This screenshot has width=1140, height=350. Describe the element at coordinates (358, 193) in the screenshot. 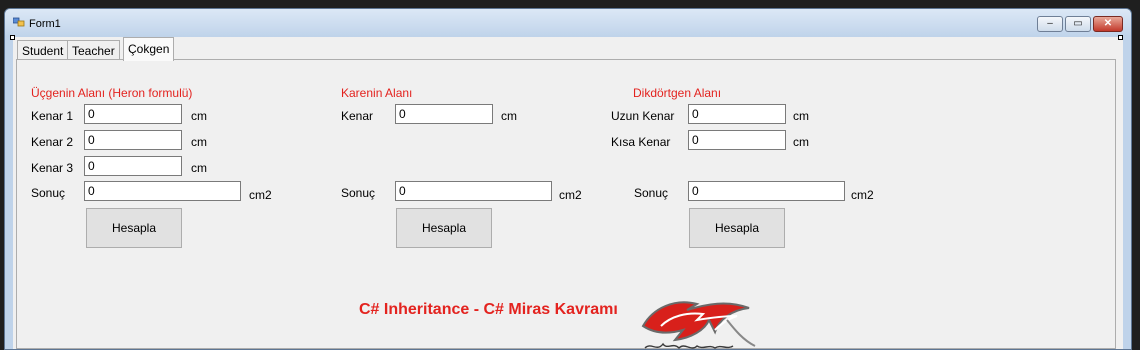

I see `square-result-label: Sonuç` at that location.